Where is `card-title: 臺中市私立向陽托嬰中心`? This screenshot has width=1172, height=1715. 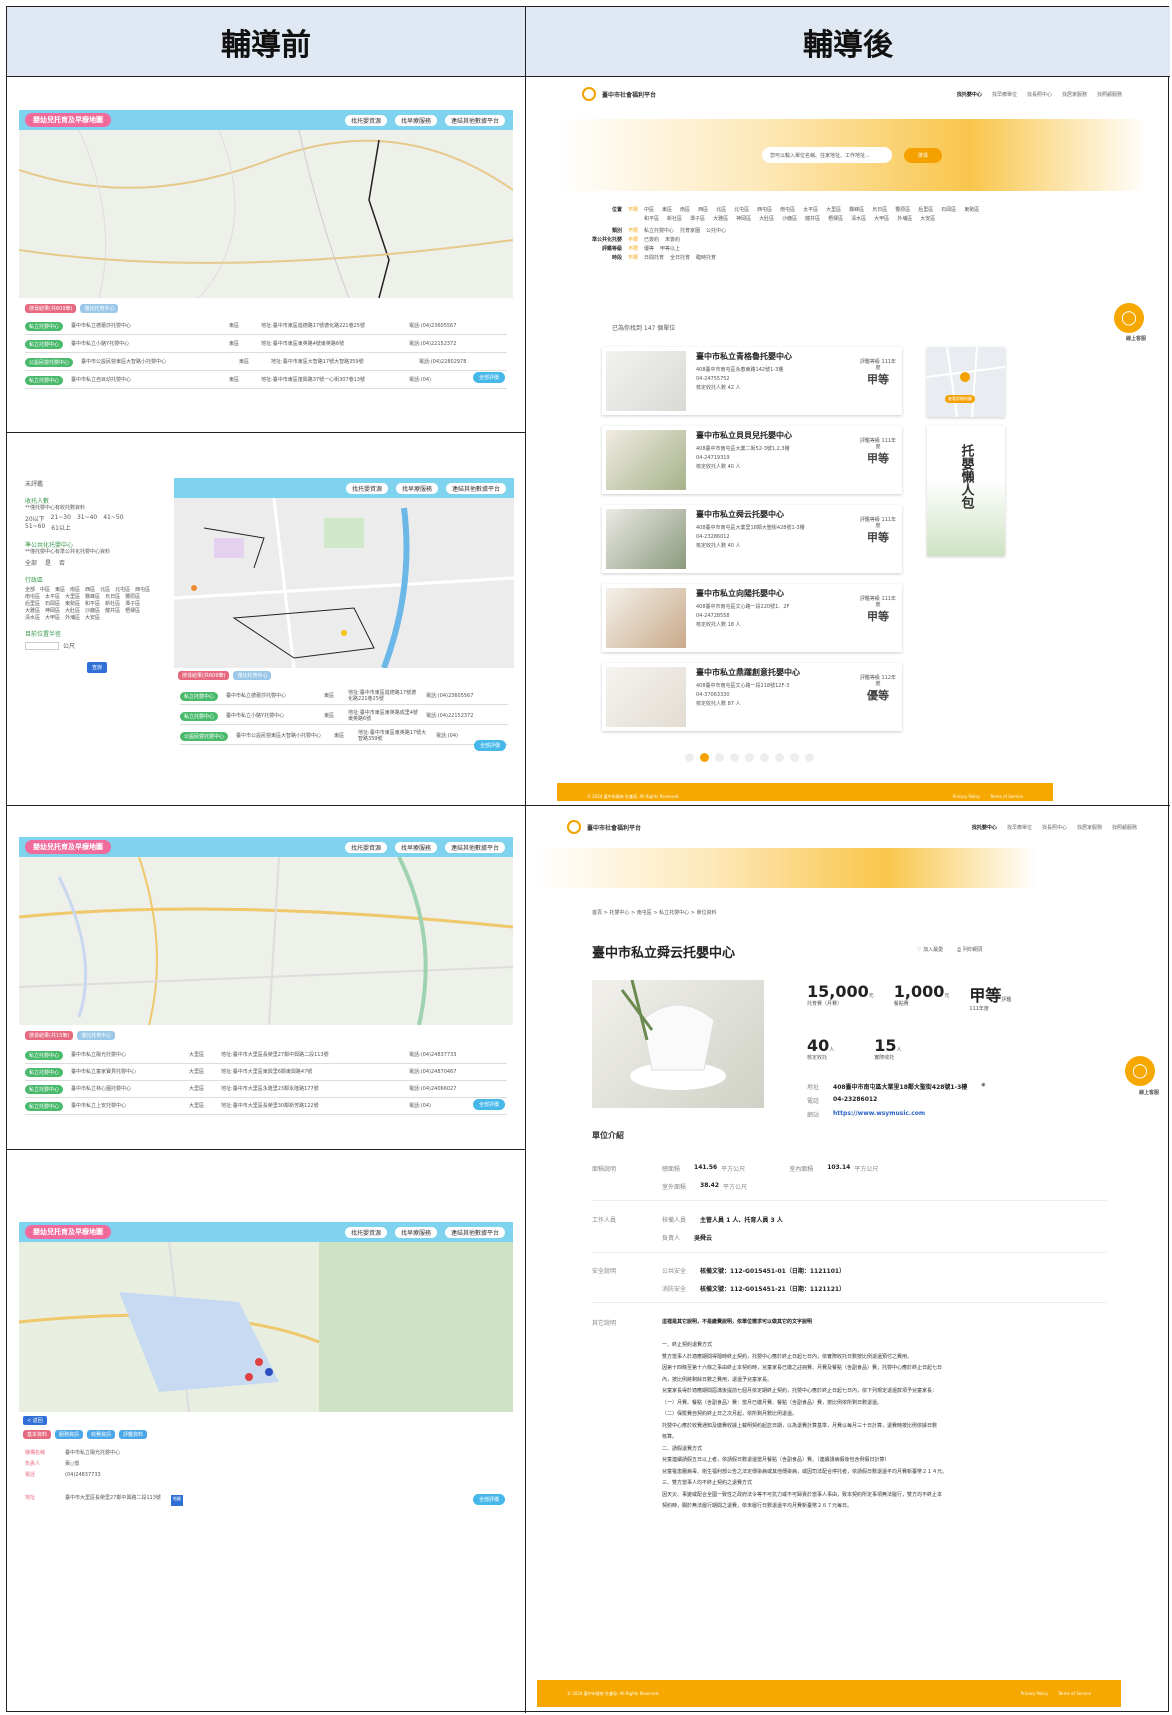 card-title: 臺中市私立向陽托嬰中心 is located at coordinates (772, 593).